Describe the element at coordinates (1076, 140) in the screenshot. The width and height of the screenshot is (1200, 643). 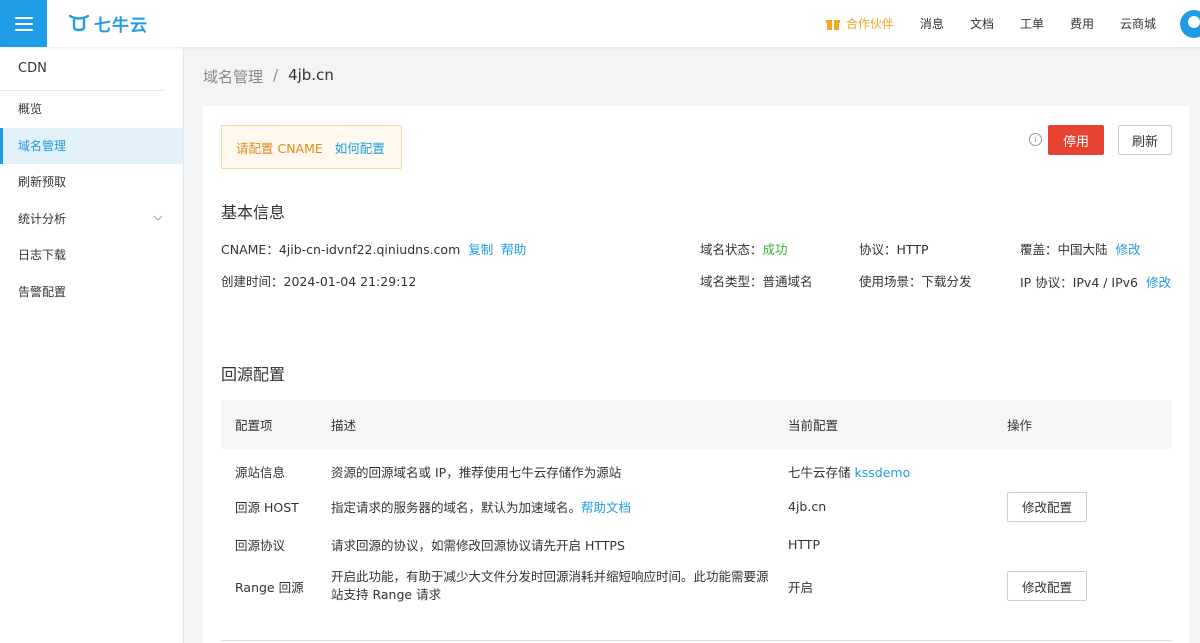
I see `disable-button: 停用` at that location.